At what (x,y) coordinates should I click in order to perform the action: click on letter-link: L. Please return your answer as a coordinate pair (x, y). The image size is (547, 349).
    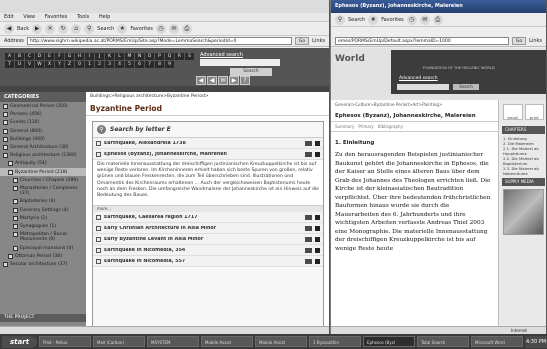
    Looking at the image, I should click on (119, 56).